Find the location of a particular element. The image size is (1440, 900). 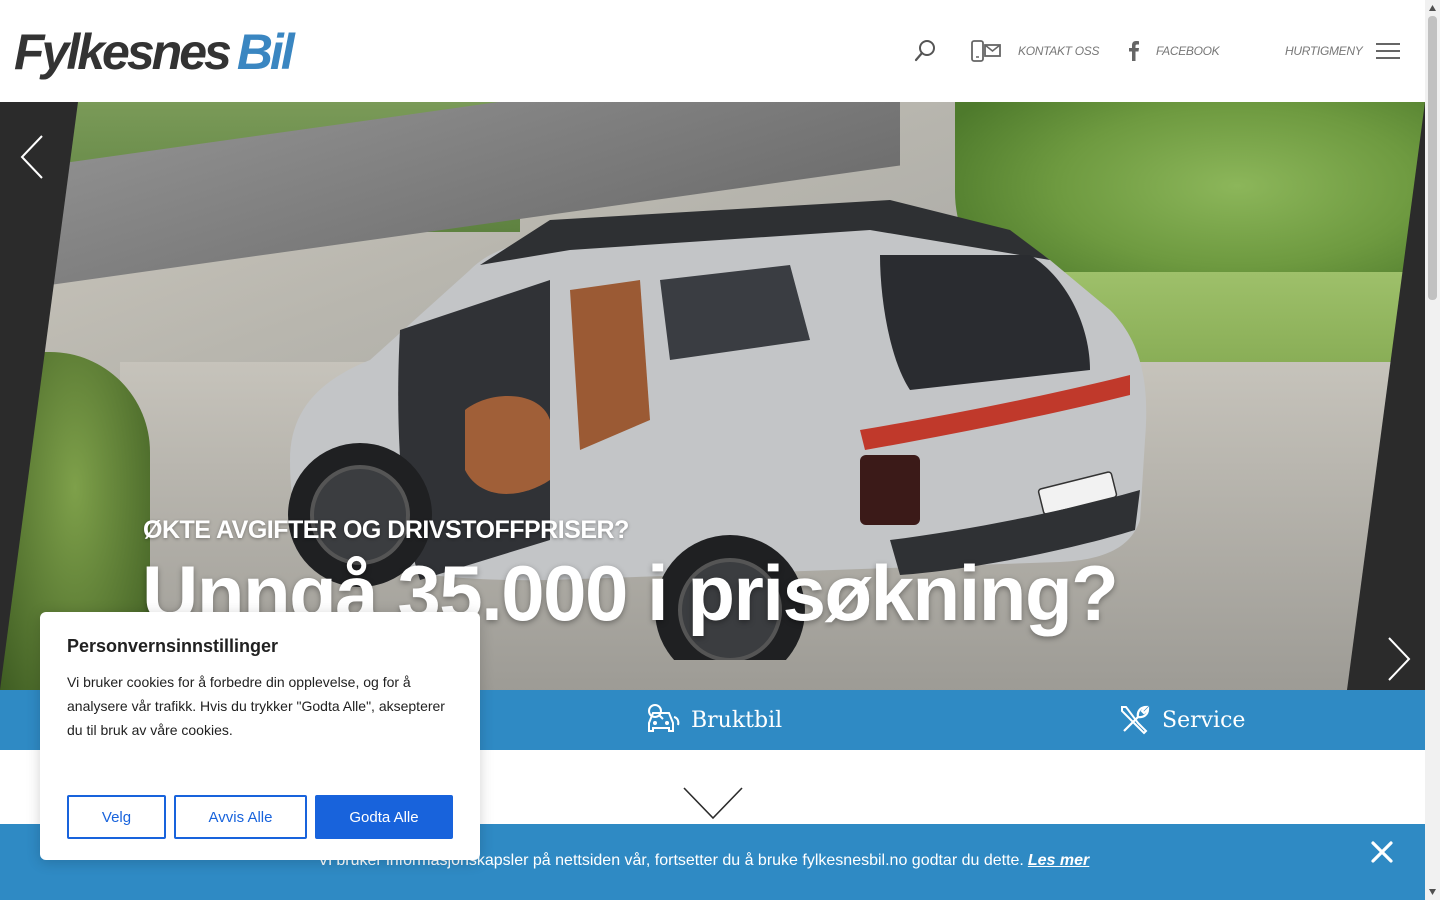

site-logo: Fylkesnes Bil is located at coordinates (154, 52).